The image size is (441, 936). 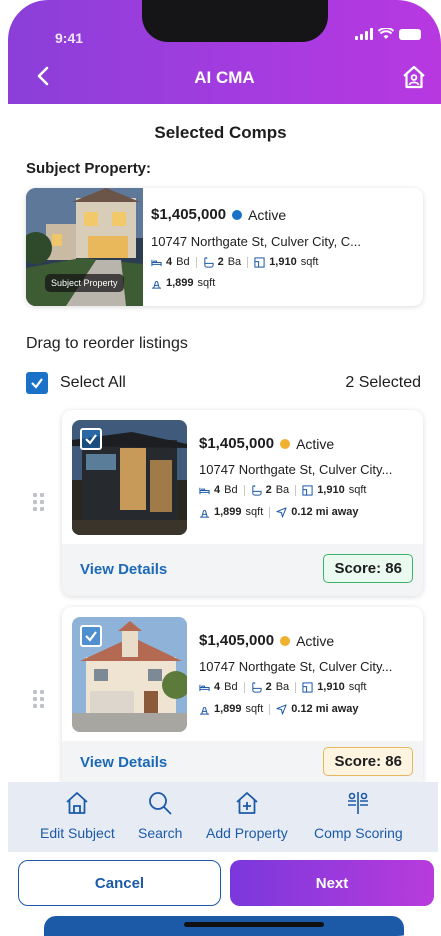 I want to click on add-property-button: Add Property, so click(x=247, y=815).